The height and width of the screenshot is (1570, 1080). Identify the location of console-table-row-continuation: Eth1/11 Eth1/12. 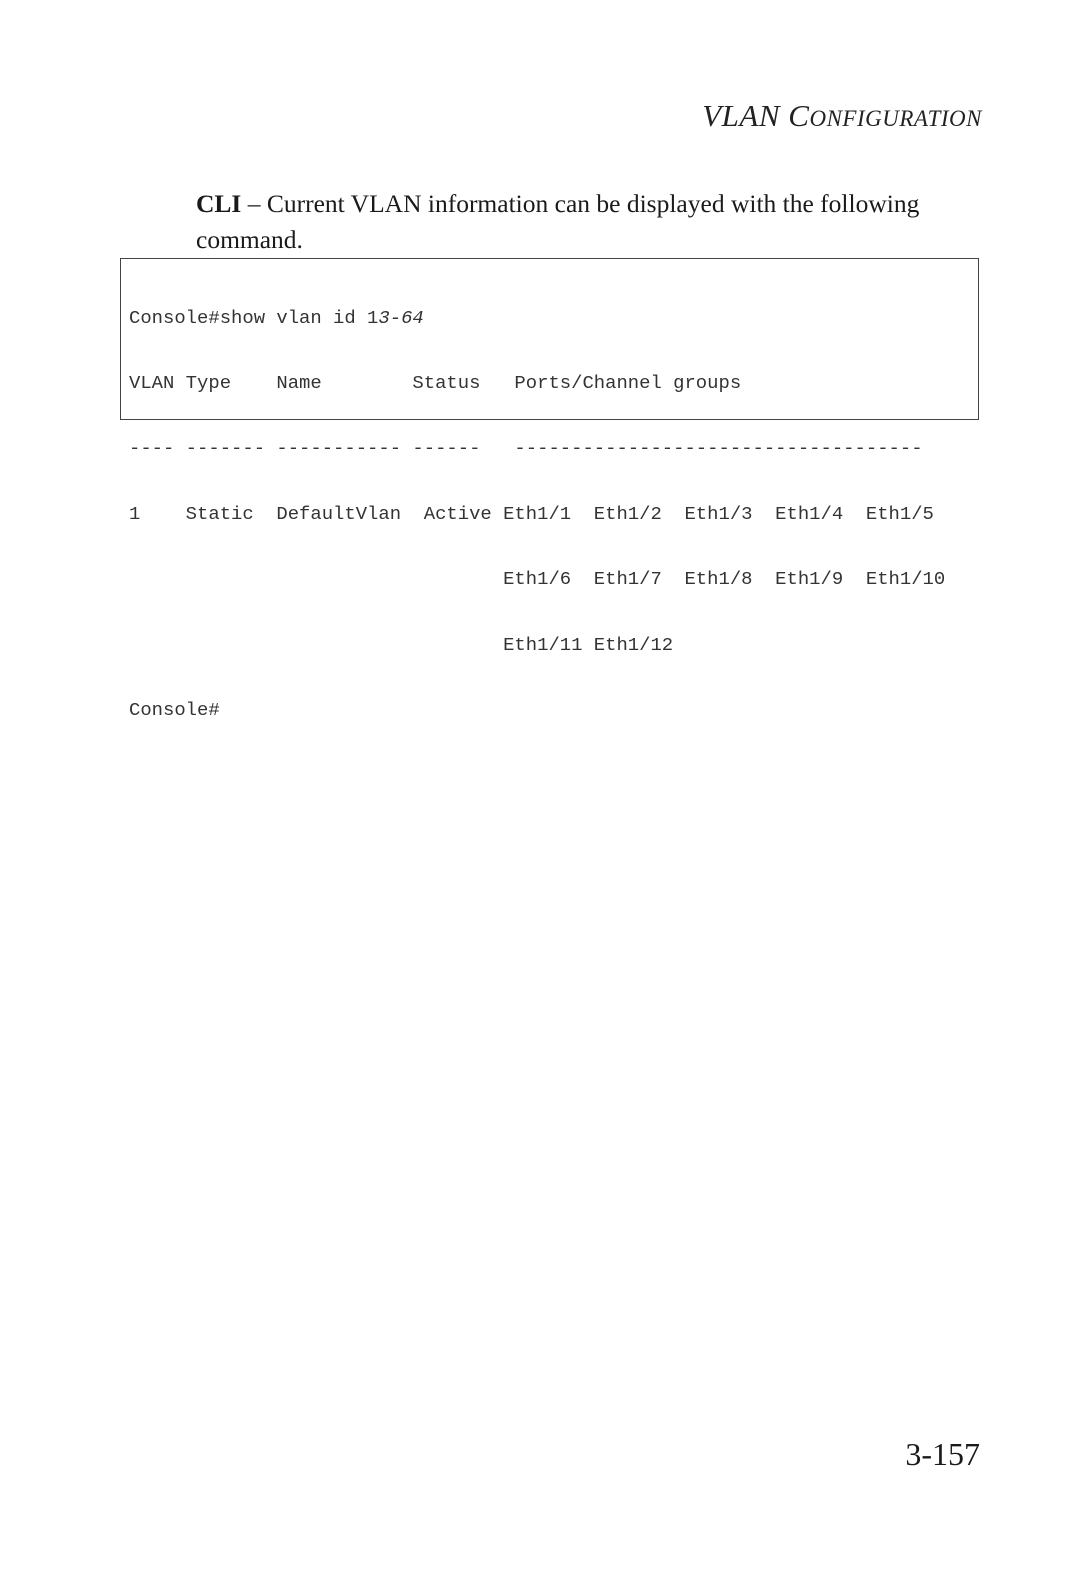
(401, 644).